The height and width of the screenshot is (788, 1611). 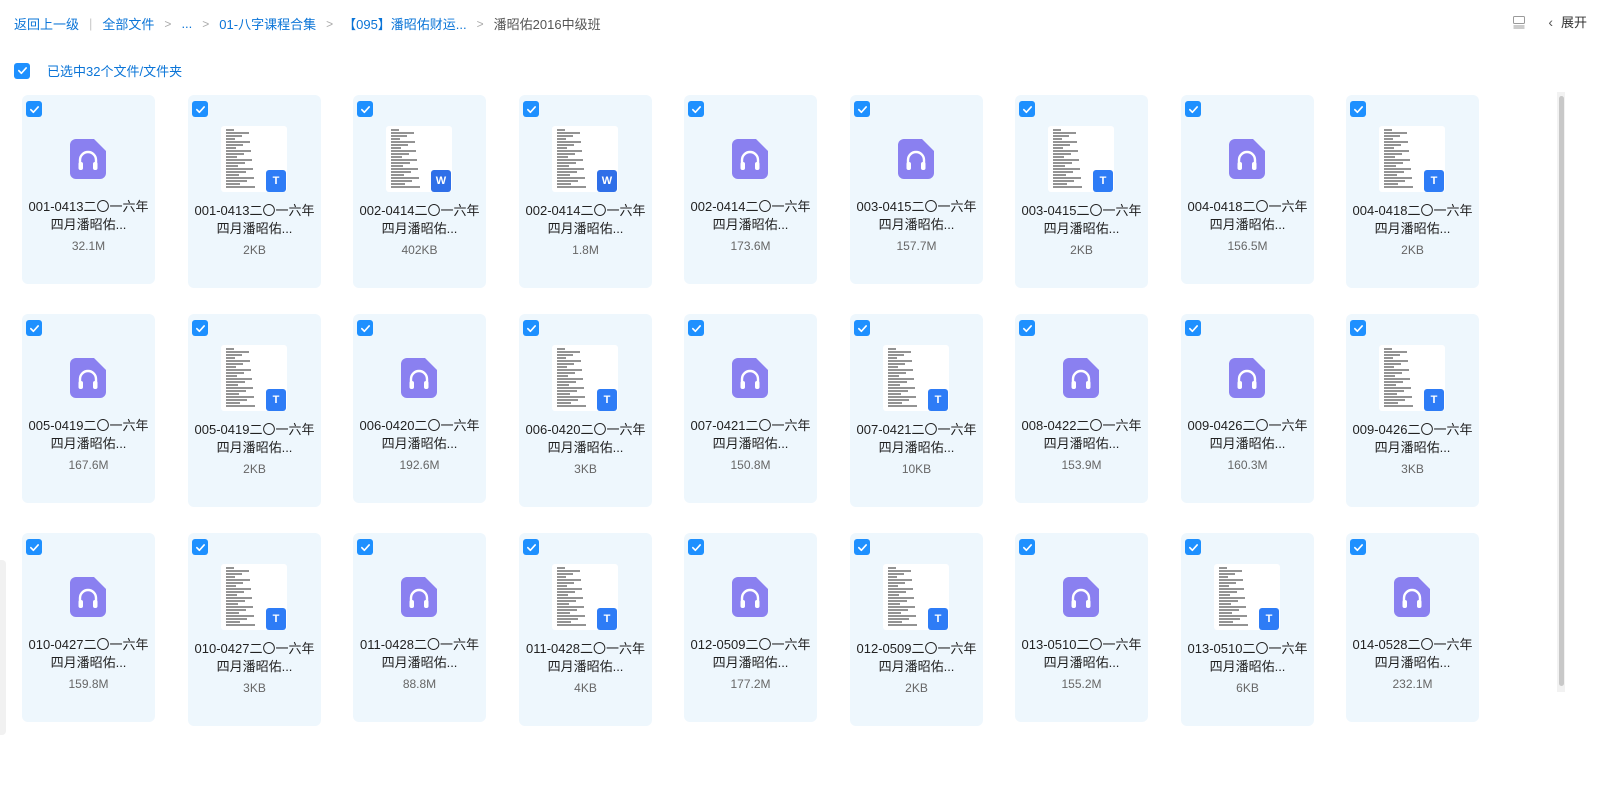 What do you see at coordinates (254, 410) in the screenshot?
I see `document-file-card: T 005-0419二〇一六年四月潘昭佑... 2KB` at bounding box center [254, 410].